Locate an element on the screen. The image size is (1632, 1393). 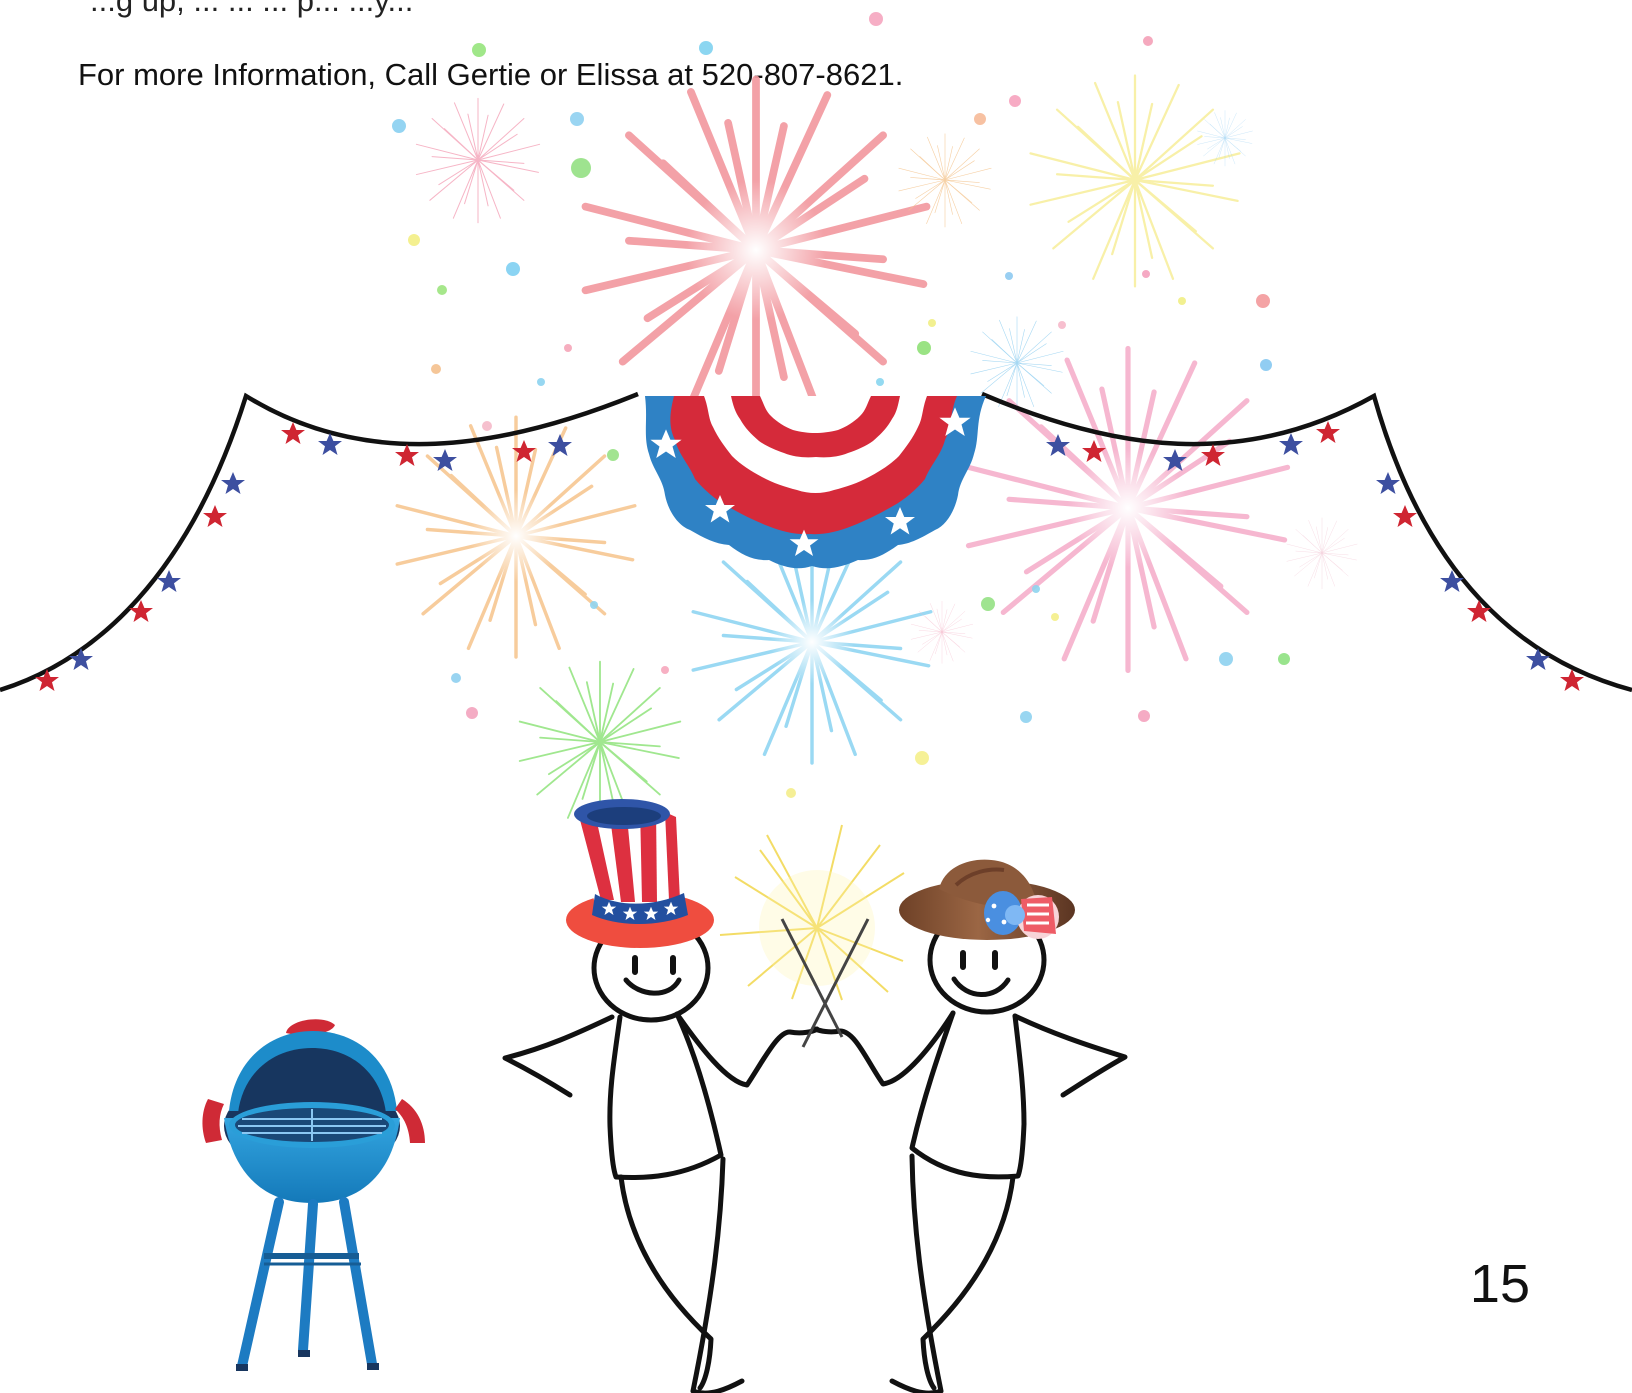
grill-icon is located at coordinates (313, 1195).